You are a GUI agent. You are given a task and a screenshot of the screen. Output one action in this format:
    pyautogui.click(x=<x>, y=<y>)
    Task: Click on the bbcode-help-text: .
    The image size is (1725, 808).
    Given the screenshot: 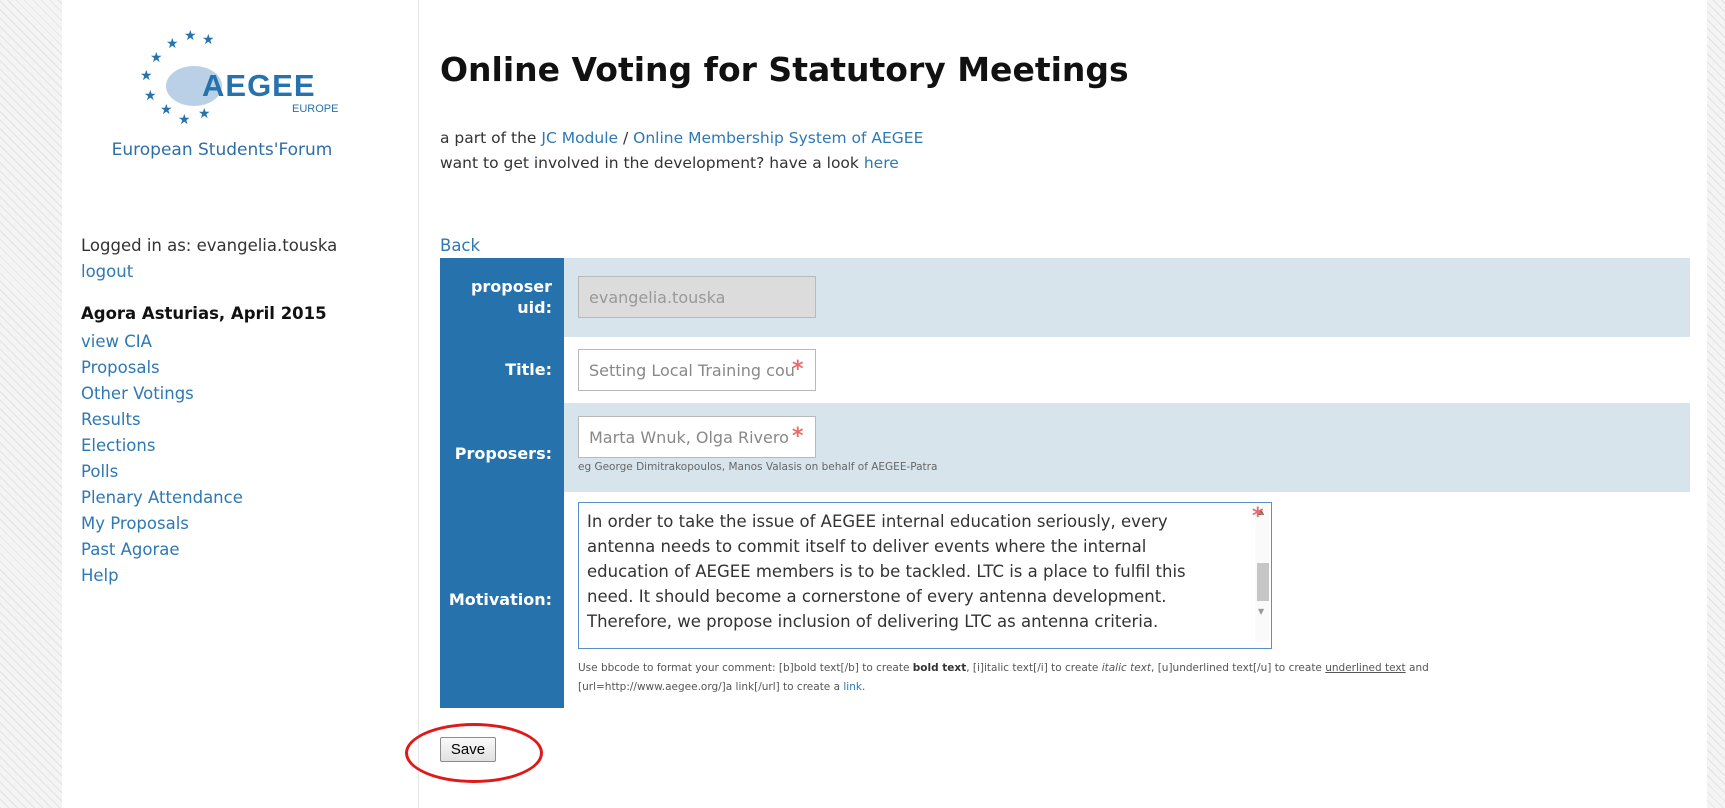 What is the action you would take?
    pyautogui.click(x=863, y=687)
    